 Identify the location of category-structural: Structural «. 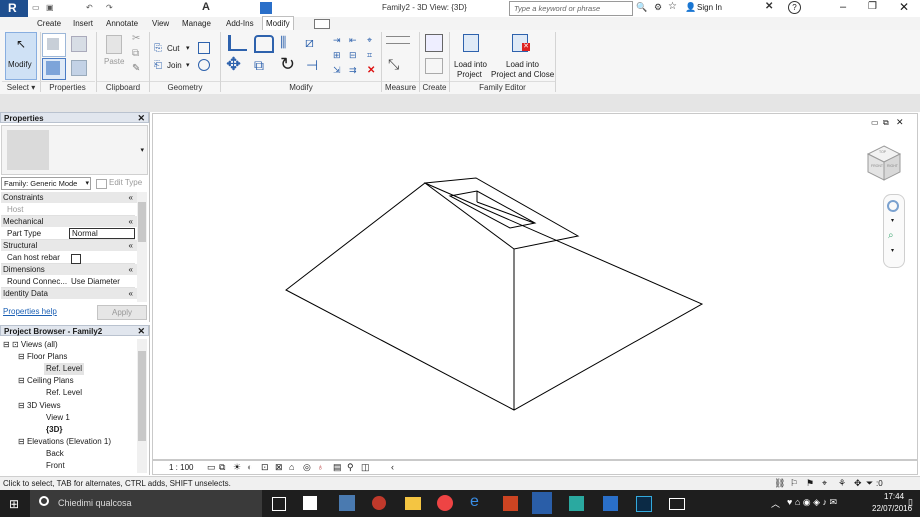
(74, 245).